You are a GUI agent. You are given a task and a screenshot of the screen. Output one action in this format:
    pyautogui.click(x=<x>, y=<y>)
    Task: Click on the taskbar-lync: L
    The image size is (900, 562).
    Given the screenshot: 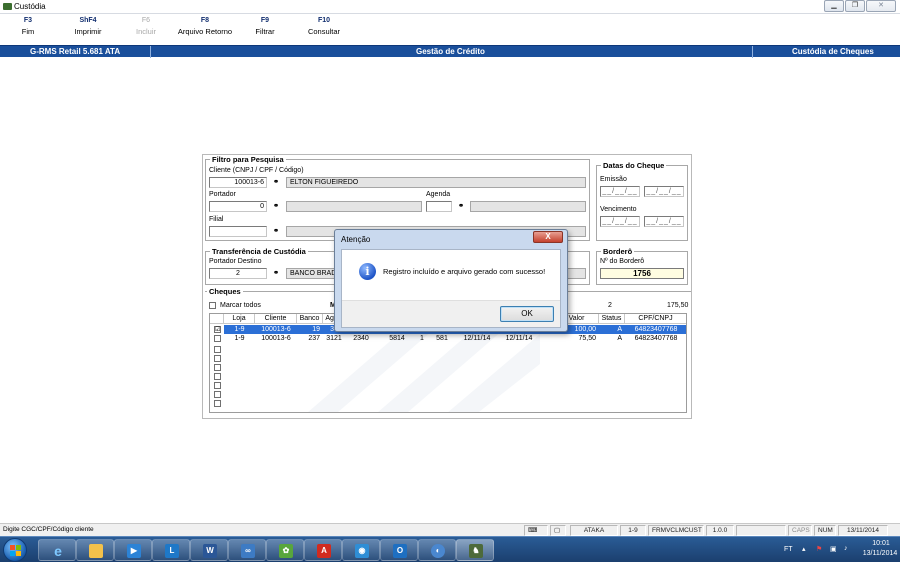 What is the action you would take?
    pyautogui.click(x=171, y=550)
    